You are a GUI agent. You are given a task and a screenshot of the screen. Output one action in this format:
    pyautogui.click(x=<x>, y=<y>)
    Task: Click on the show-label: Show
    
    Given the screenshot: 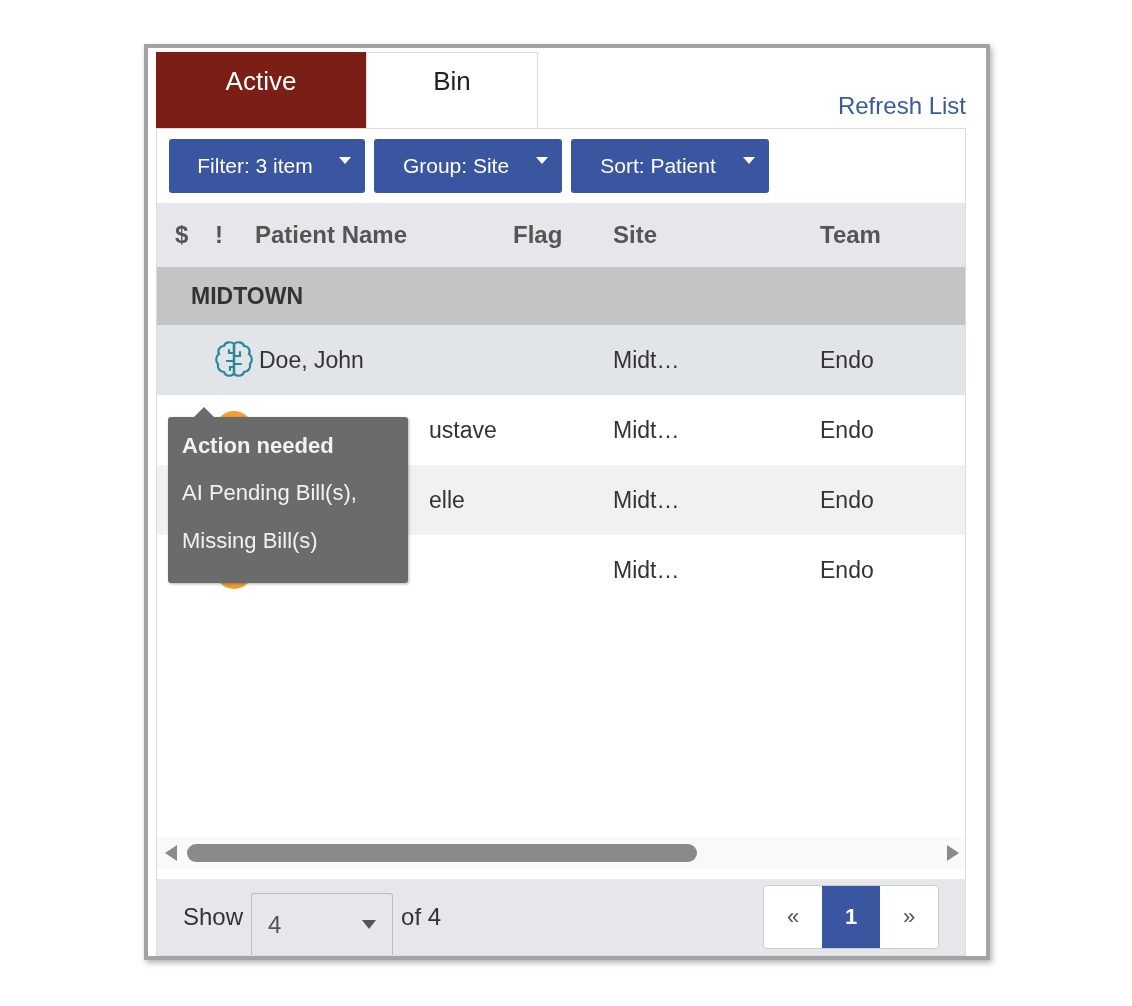 What is the action you would take?
    pyautogui.click(x=213, y=917)
    